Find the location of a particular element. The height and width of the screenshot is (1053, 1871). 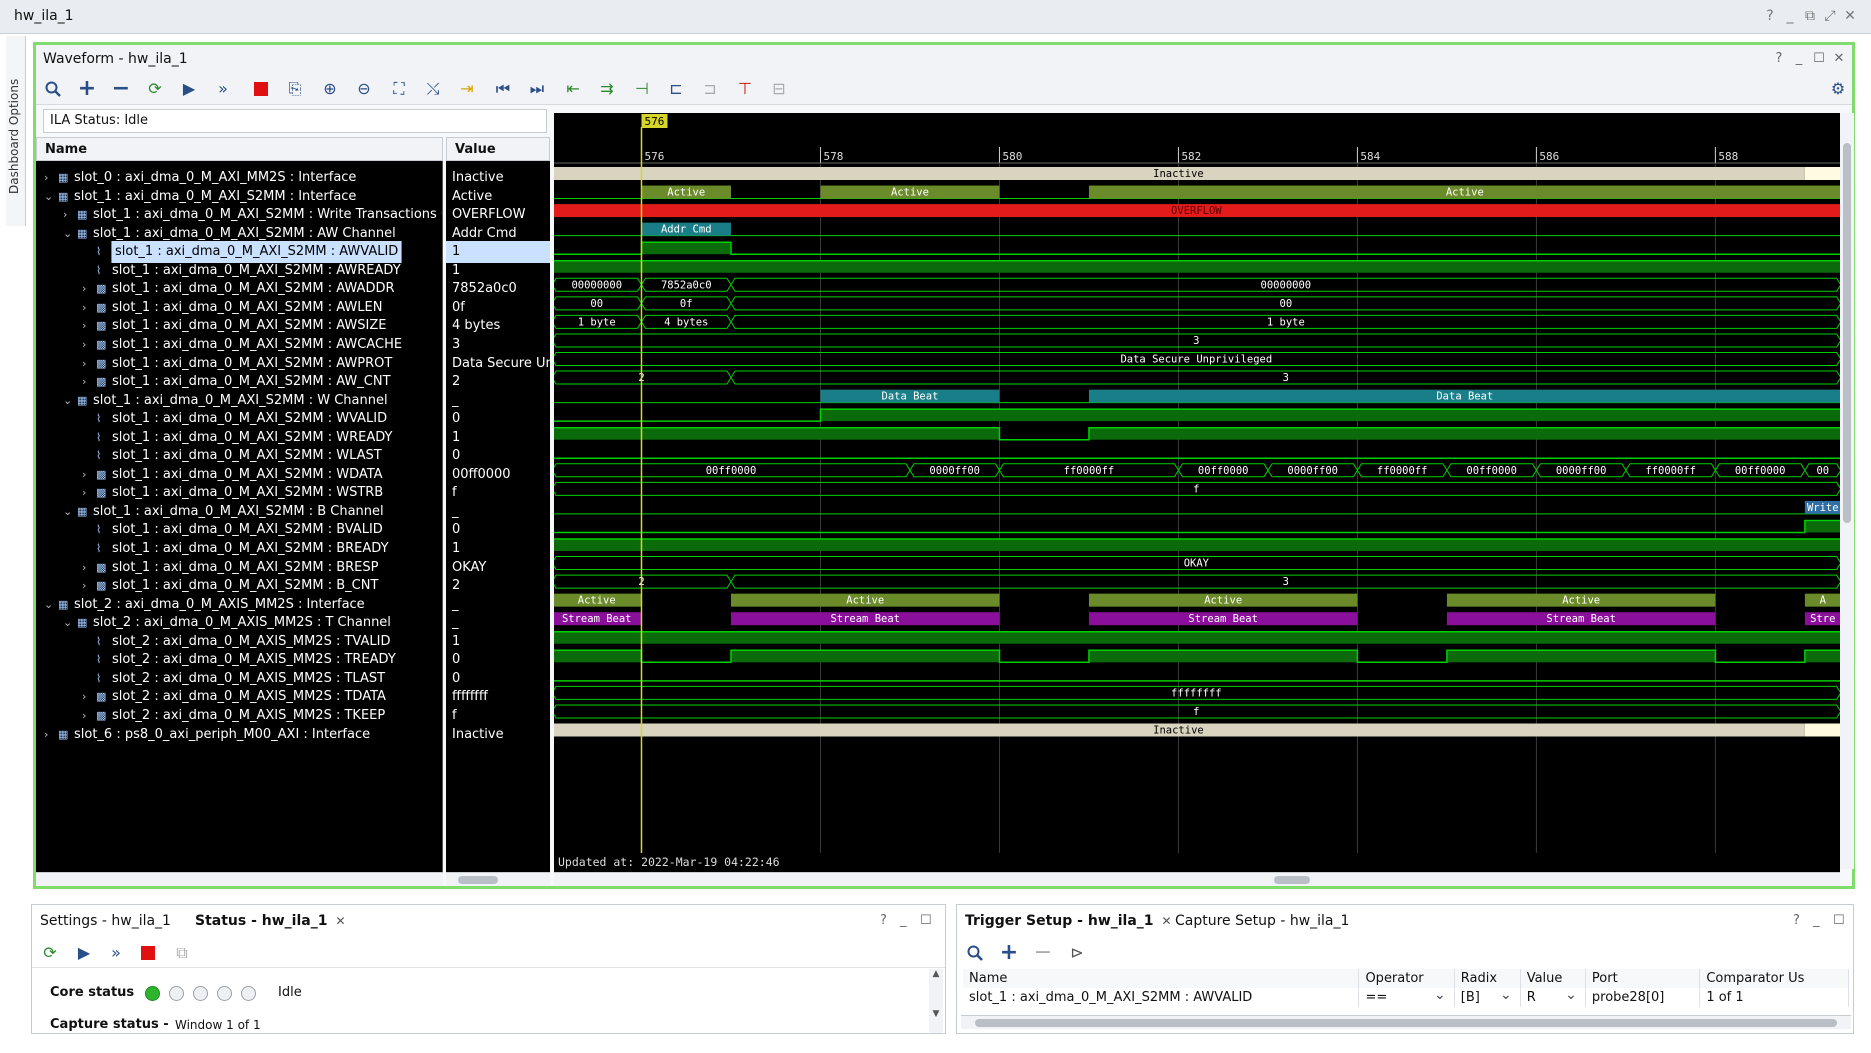

column-header: Radix is located at coordinates (1487, 978).